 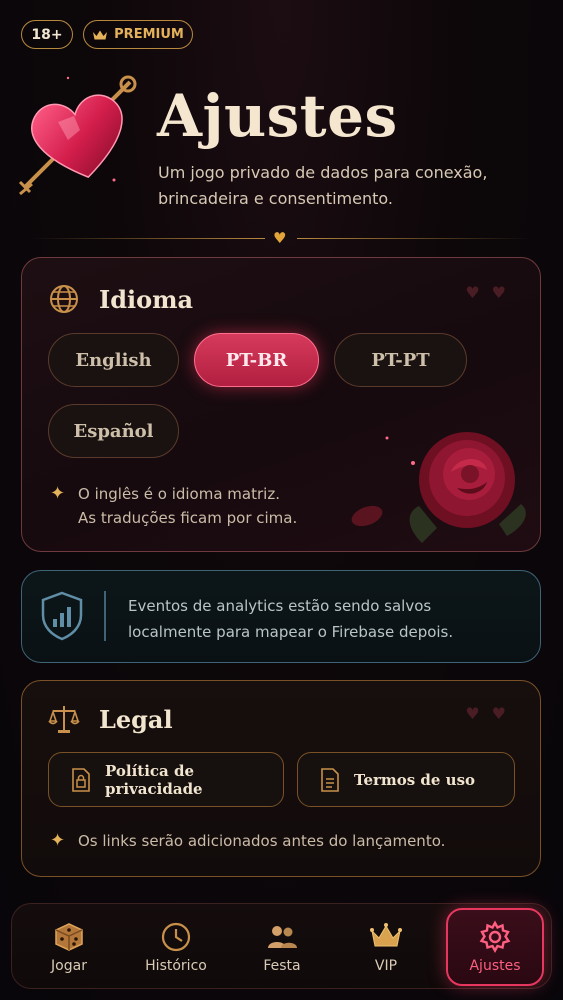 I want to click on age-rating-badge: 18+, so click(x=47, y=34).